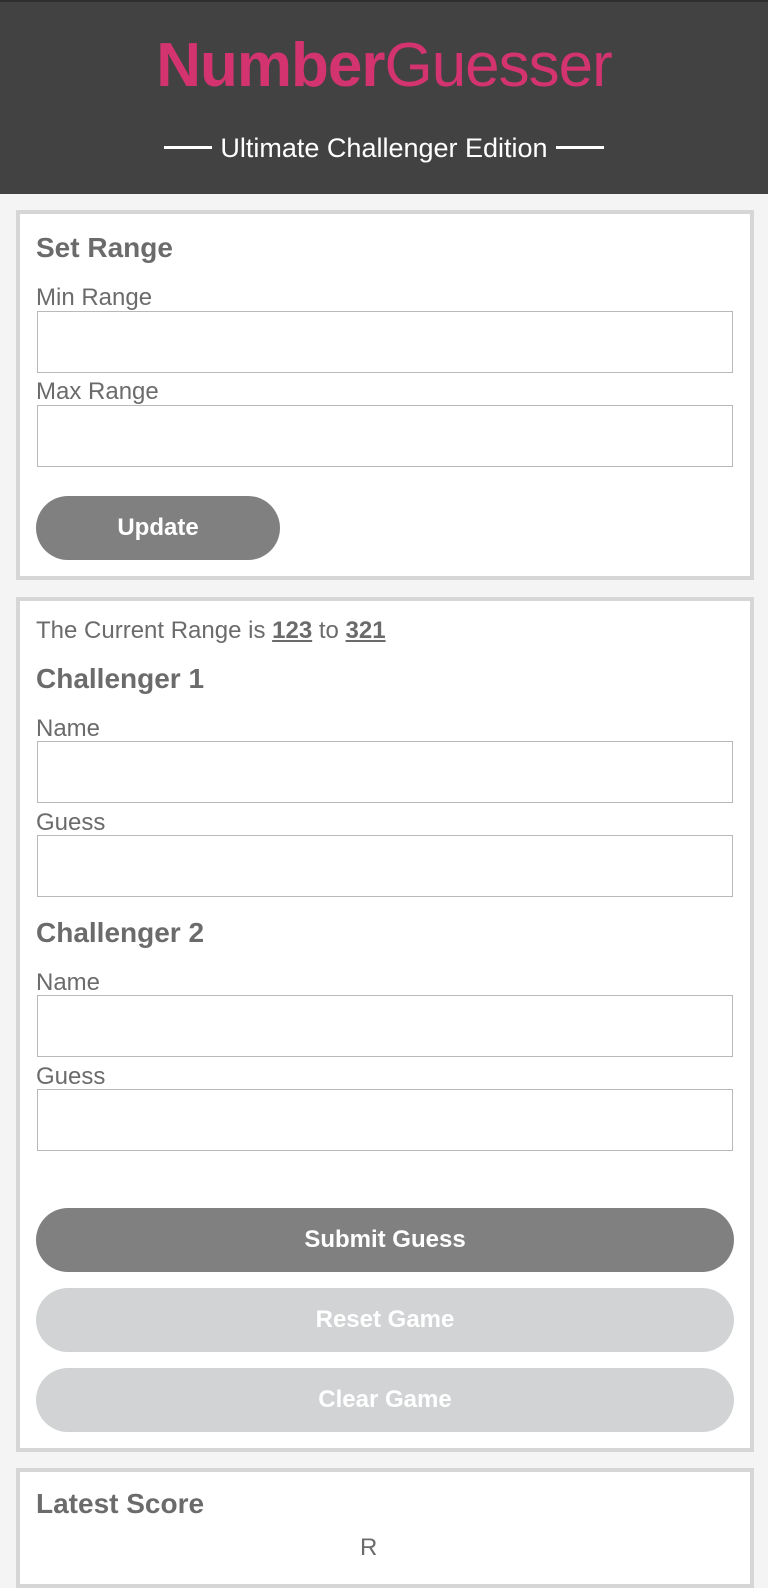 The image size is (768, 1588). Describe the element at coordinates (120, 1503) in the screenshot. I see `latest-score-title: Latest Score` at that location.